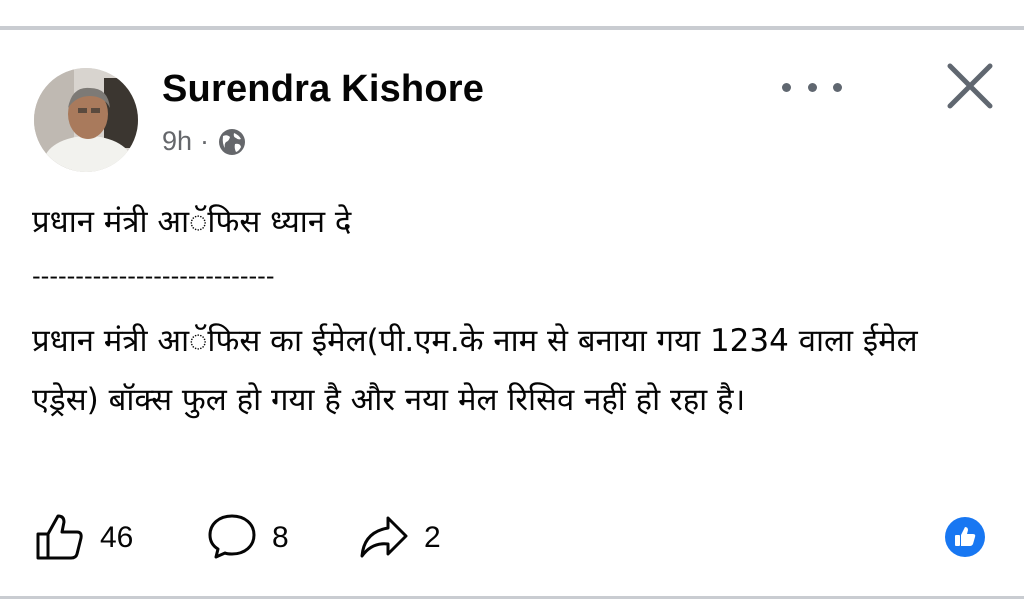  I want to click on author-name: Surendra Kishore, so click(323, 89).